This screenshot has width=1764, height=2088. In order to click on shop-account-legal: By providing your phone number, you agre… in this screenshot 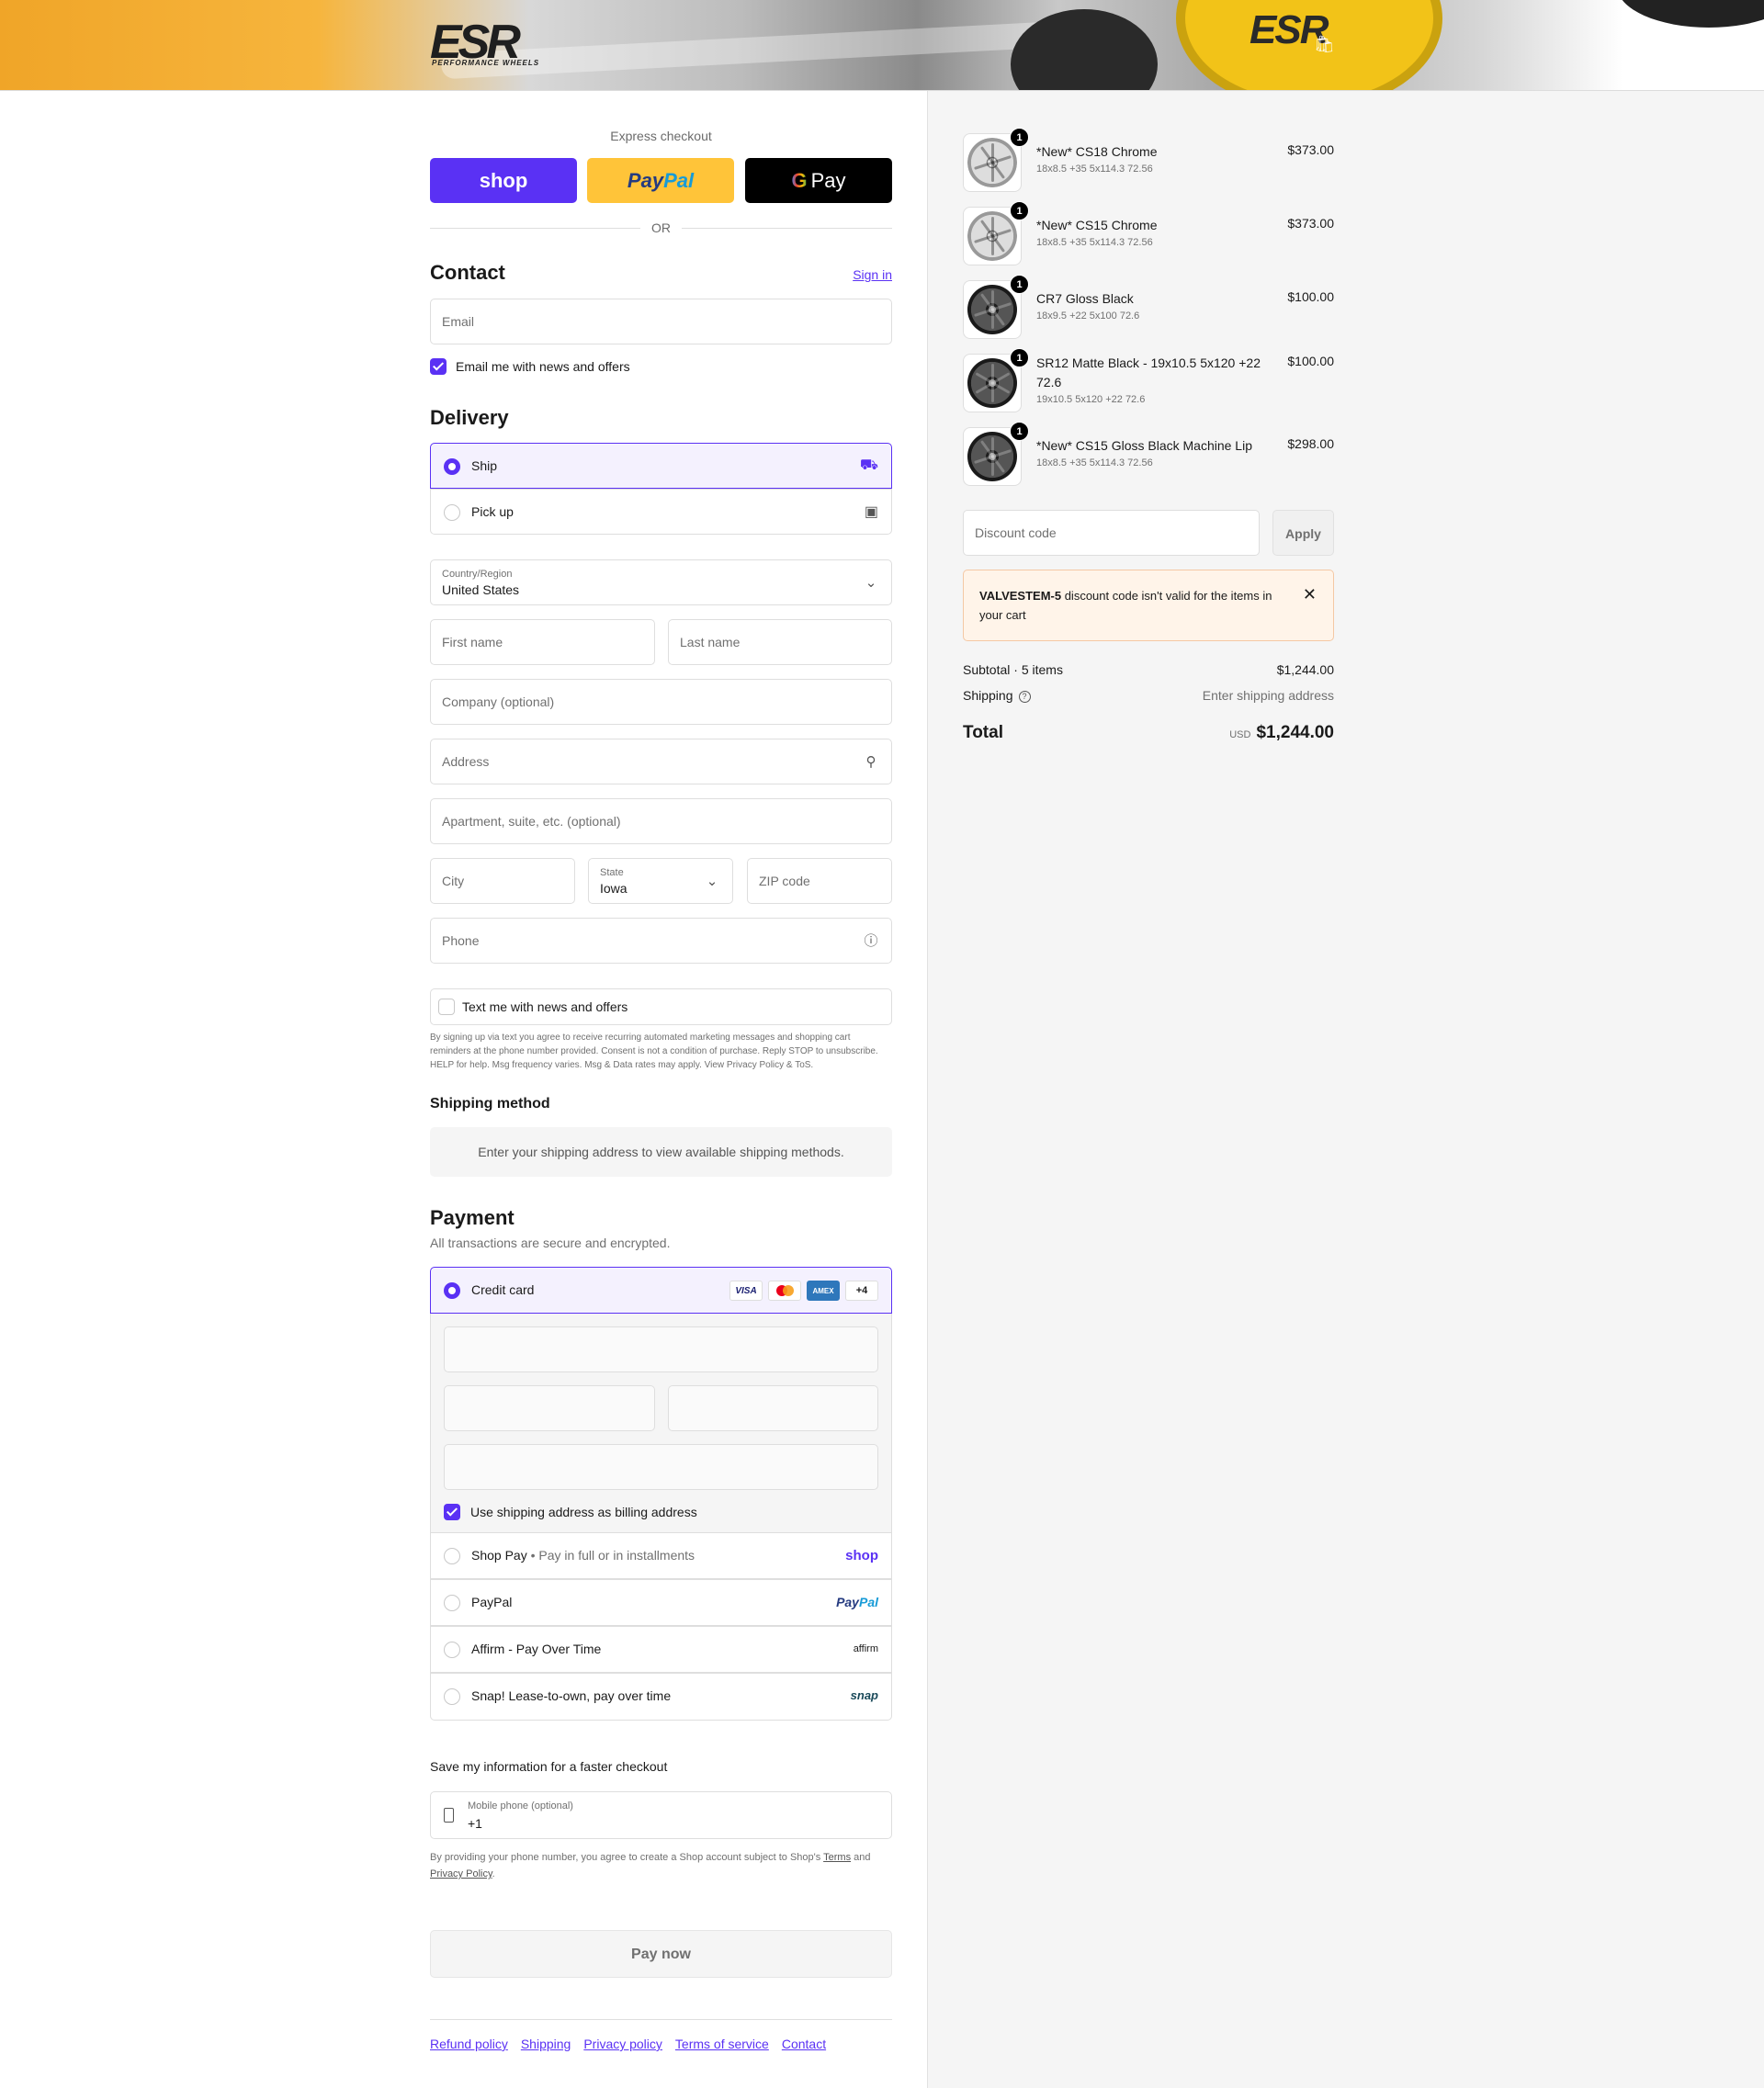, I will do `click(651, 1865)`.